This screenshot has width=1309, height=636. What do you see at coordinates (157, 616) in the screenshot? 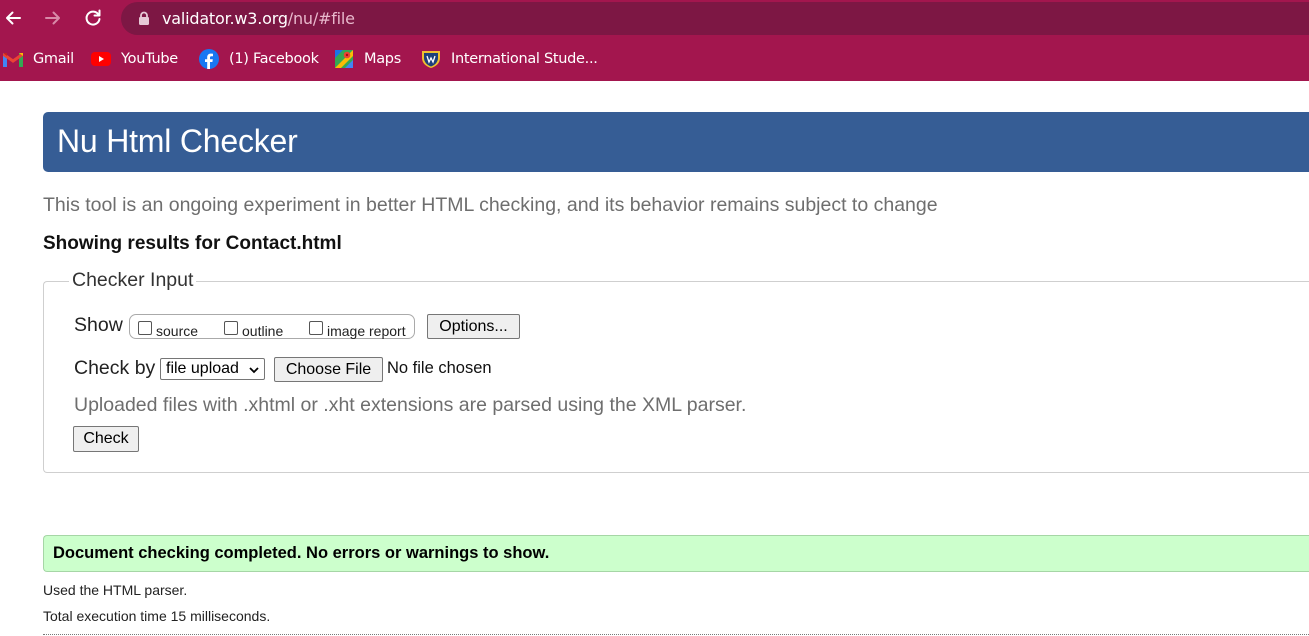
I see `execution-time: Total execution time 15 milliseconds.` at bounding box center [157, 616].